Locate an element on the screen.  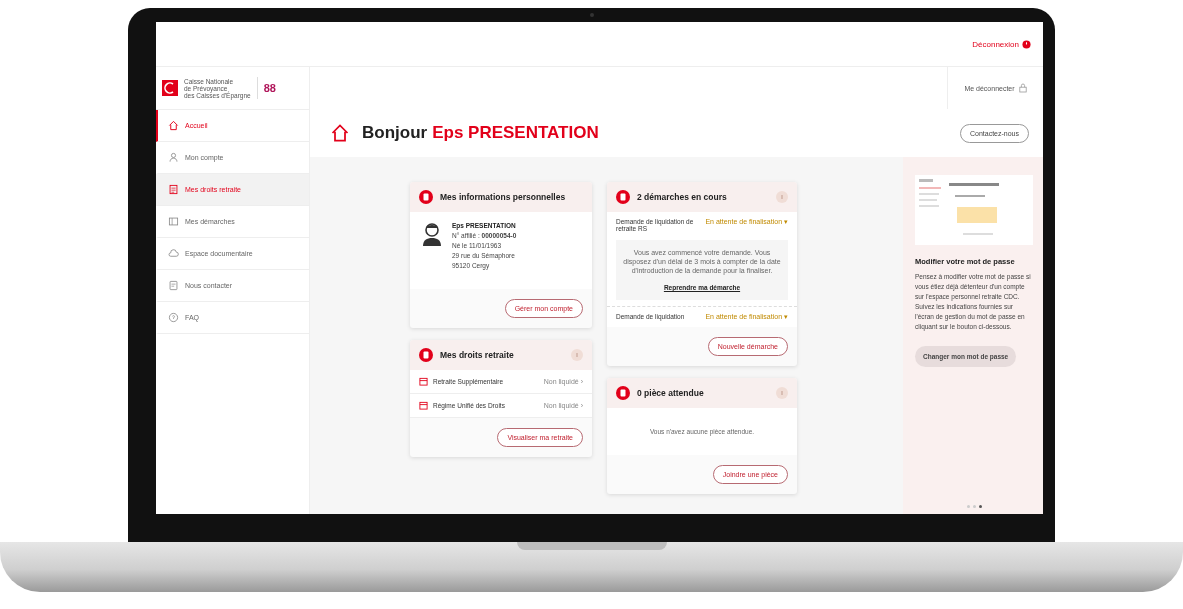
document-icon is located at coordinates (173, 189).